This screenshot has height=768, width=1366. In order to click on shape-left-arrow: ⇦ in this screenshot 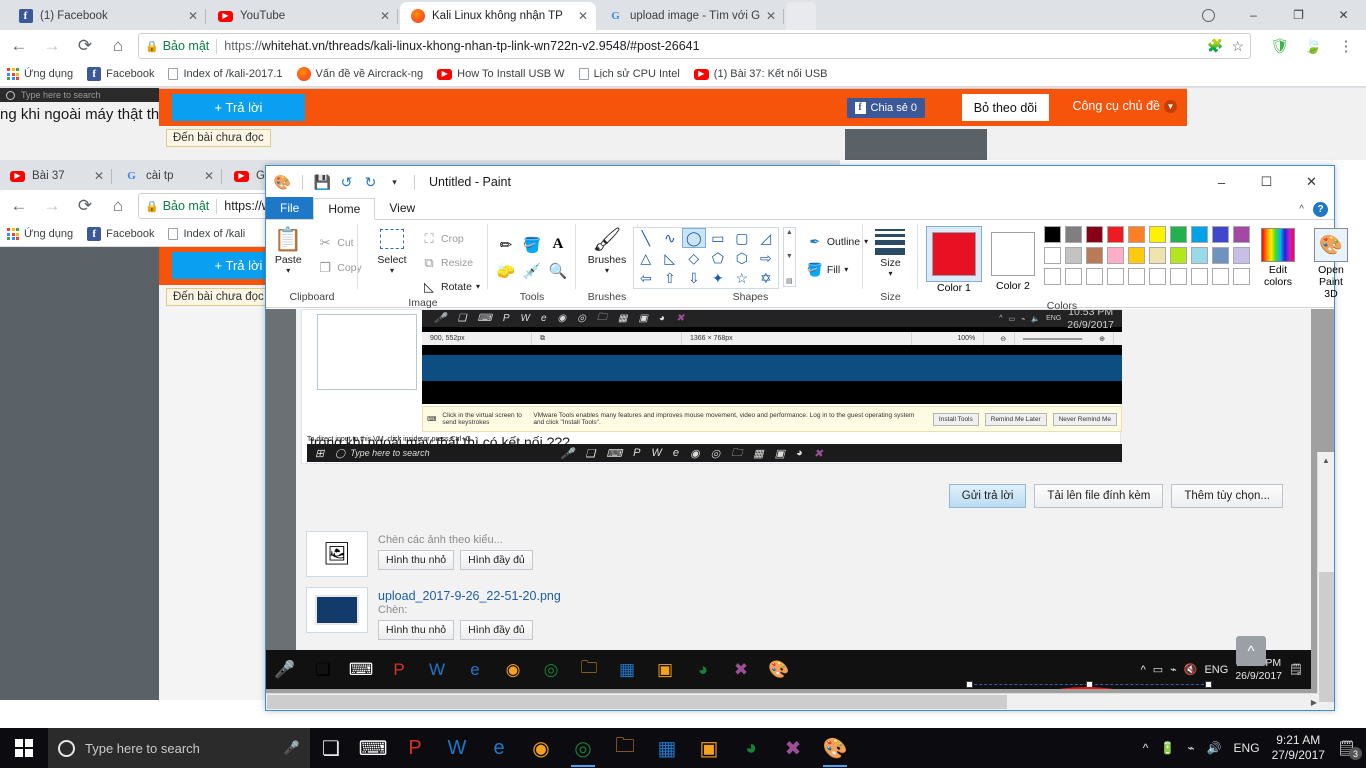, I will do `click(646, 278)`.